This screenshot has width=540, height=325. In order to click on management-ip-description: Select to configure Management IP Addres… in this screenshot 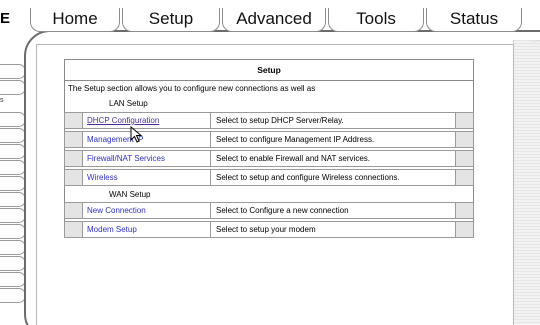, I will do `click(333, 139)`.